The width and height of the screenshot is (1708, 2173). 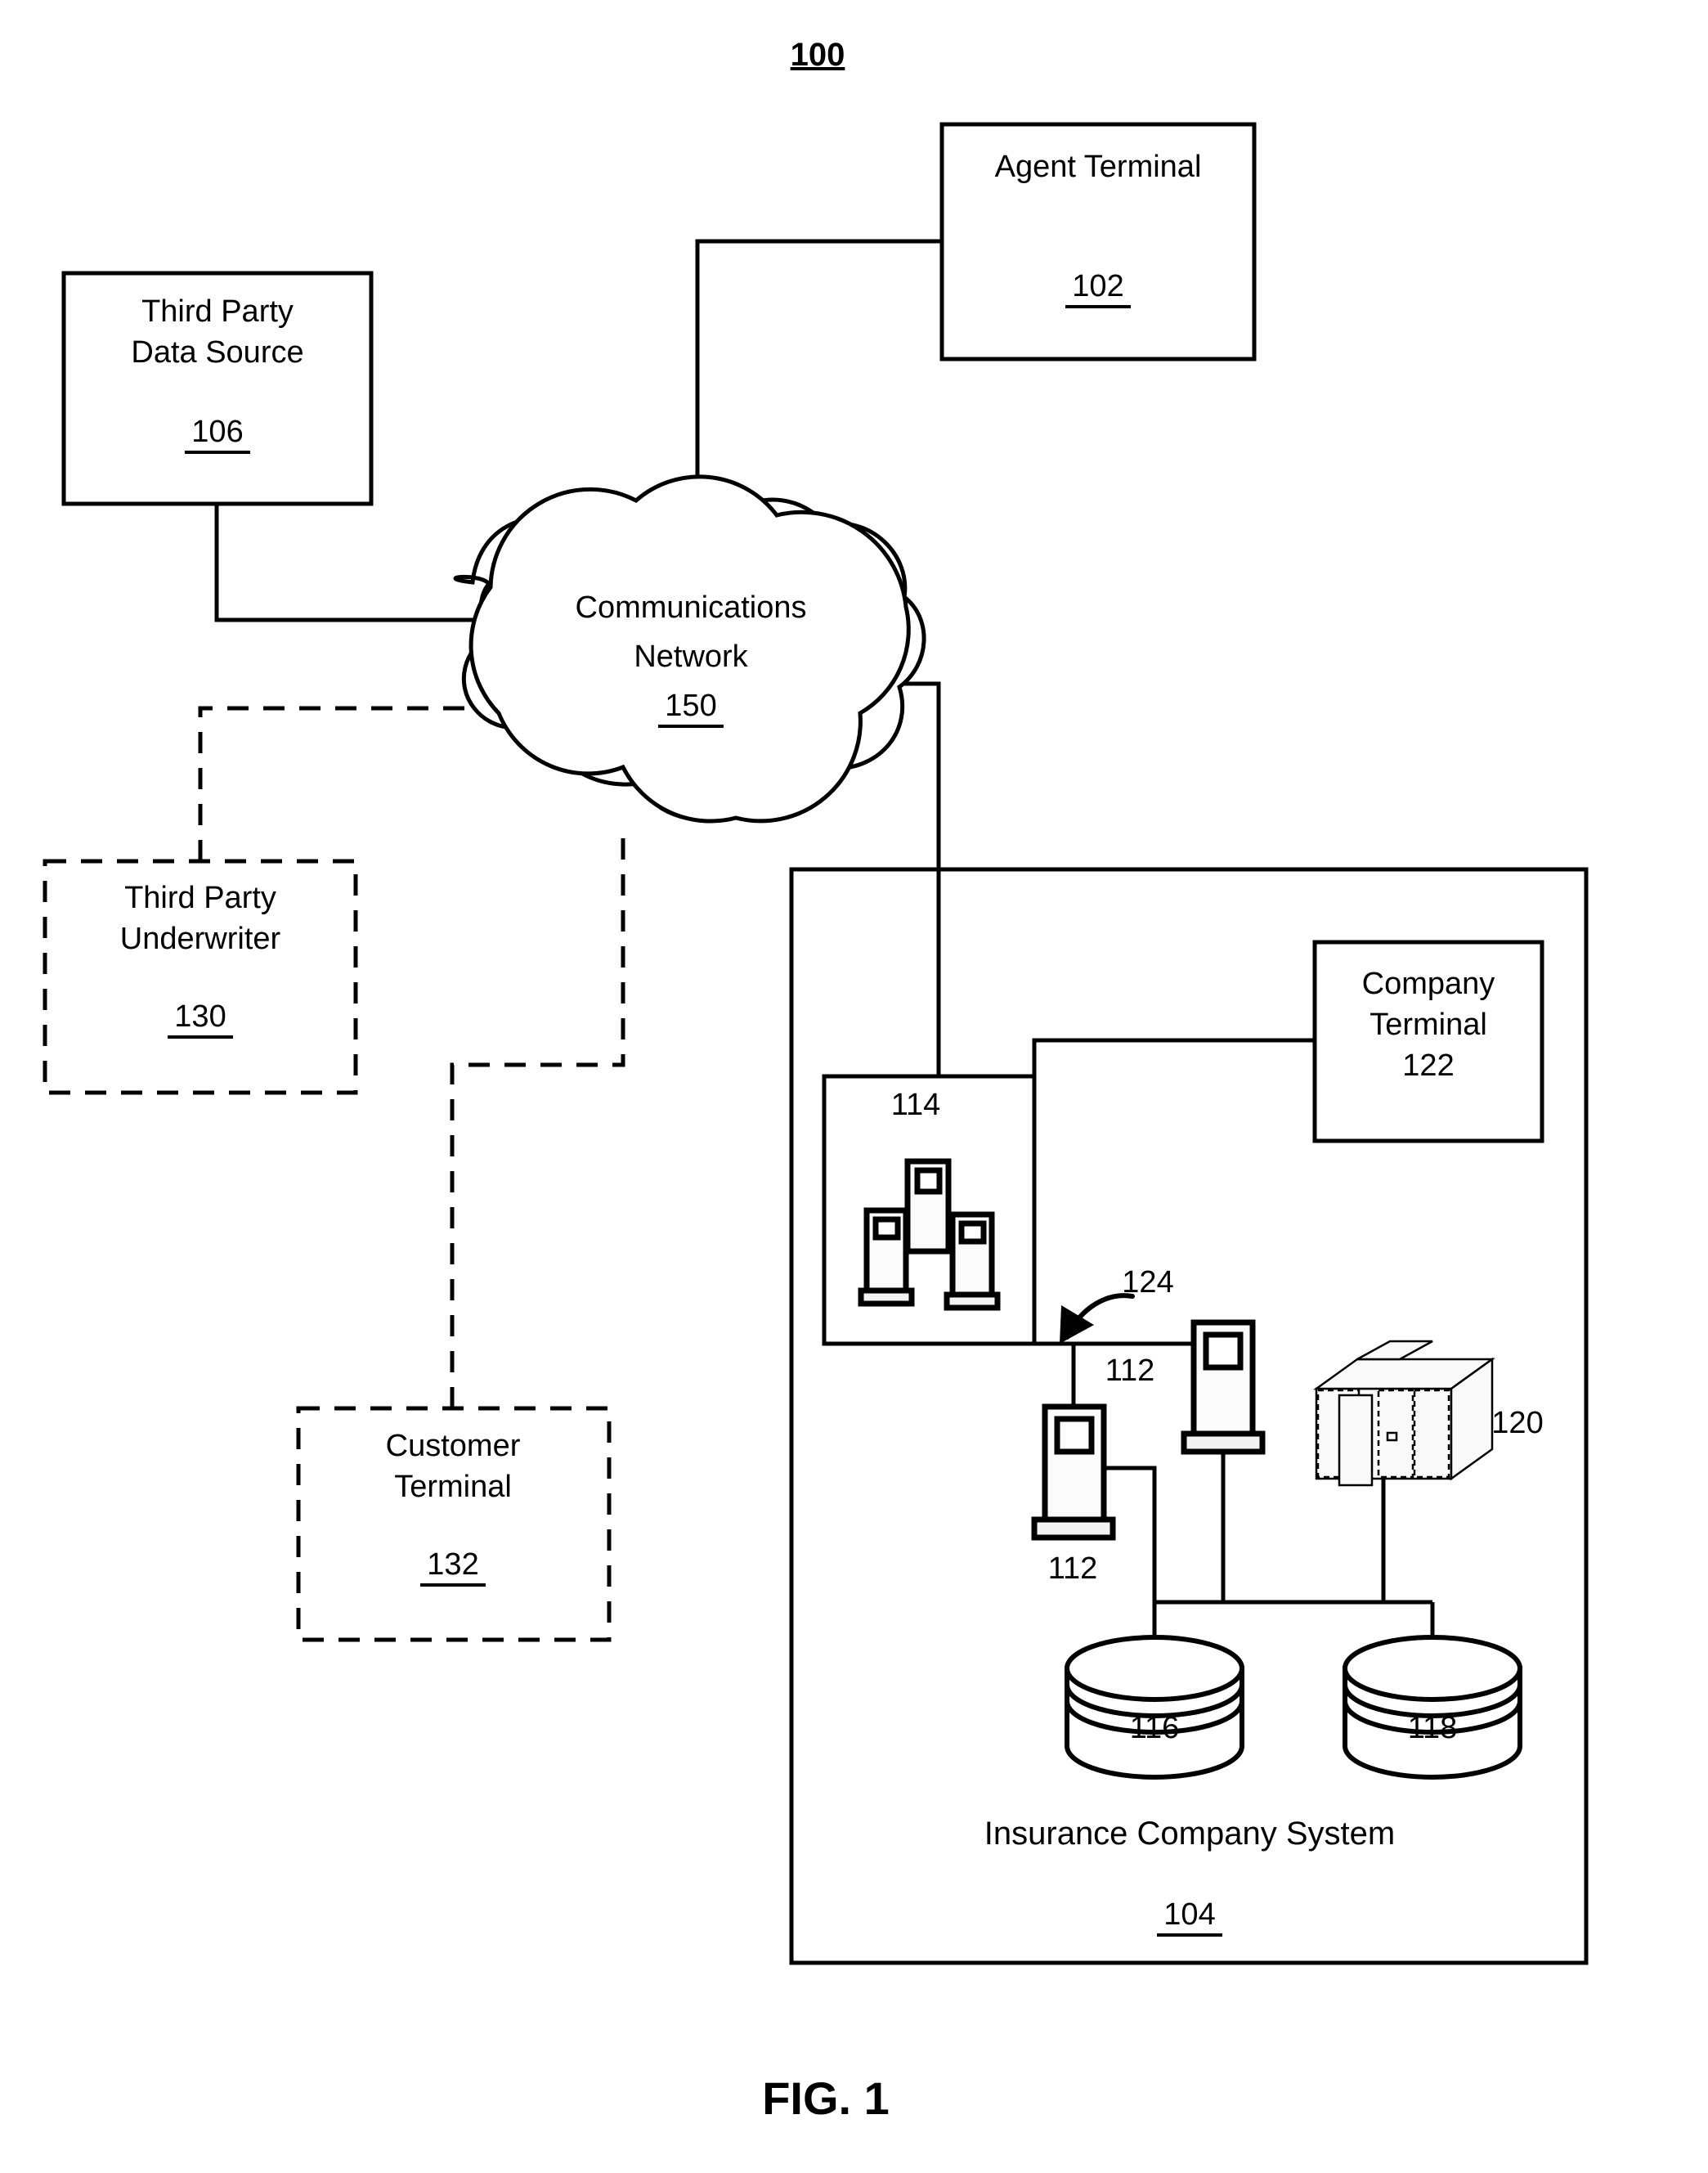 What do you see at coordinates (691, 706) in the screenshot?
I see `network-ref: 150` at bounding box center [691, 706].